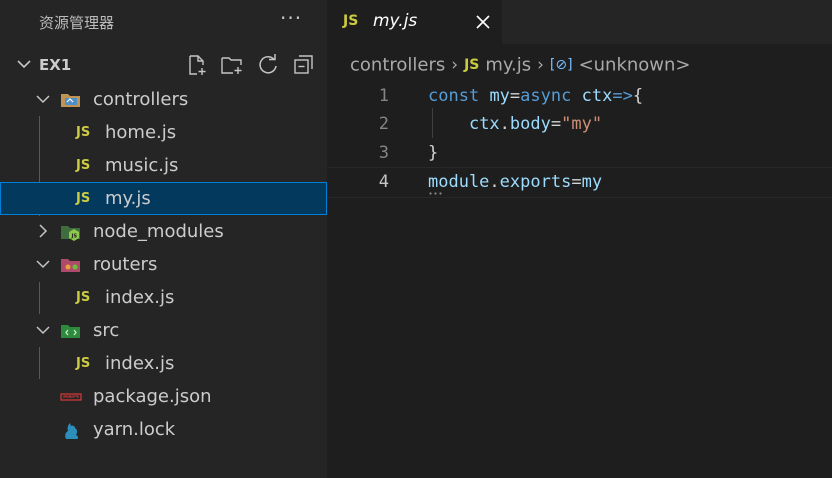 The image size is (832, 478). I want to click on tree-item-label: package.json, so click(152, 396).